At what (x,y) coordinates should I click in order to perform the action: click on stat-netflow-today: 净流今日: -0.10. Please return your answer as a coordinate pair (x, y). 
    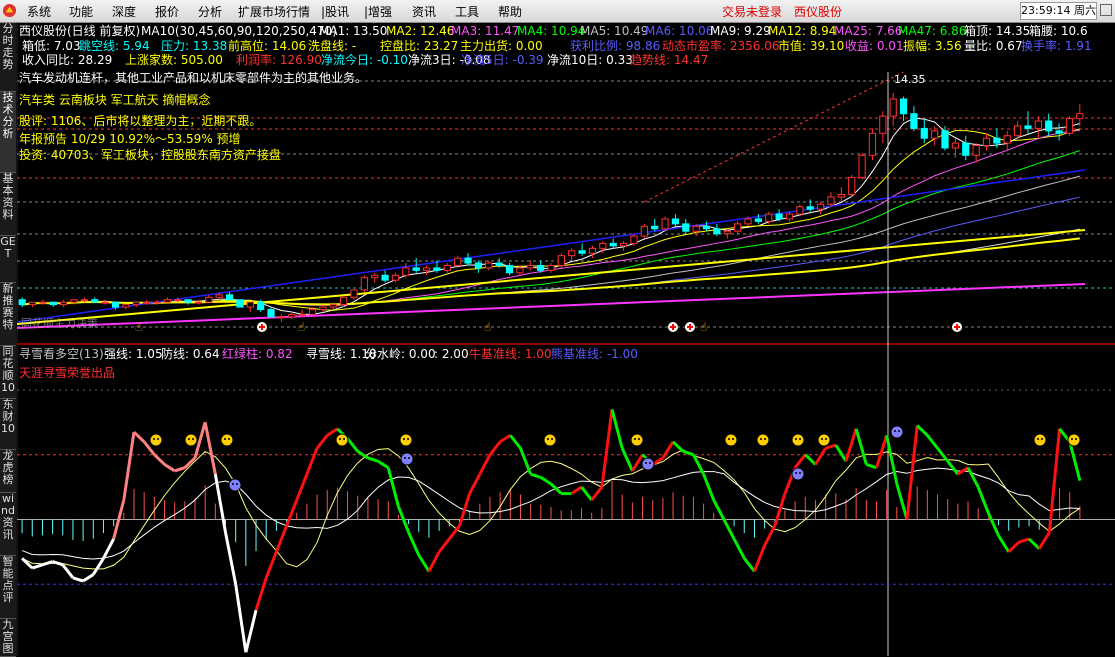
    Looking at the image, I should click on (364, 60).